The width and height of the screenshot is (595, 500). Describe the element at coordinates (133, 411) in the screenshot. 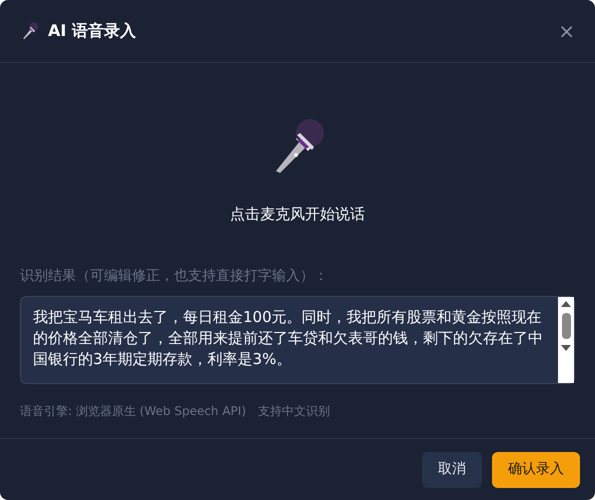

I see `engine-note: 语音引擎: 浏览器原生 (Web Speech API)` at that location.